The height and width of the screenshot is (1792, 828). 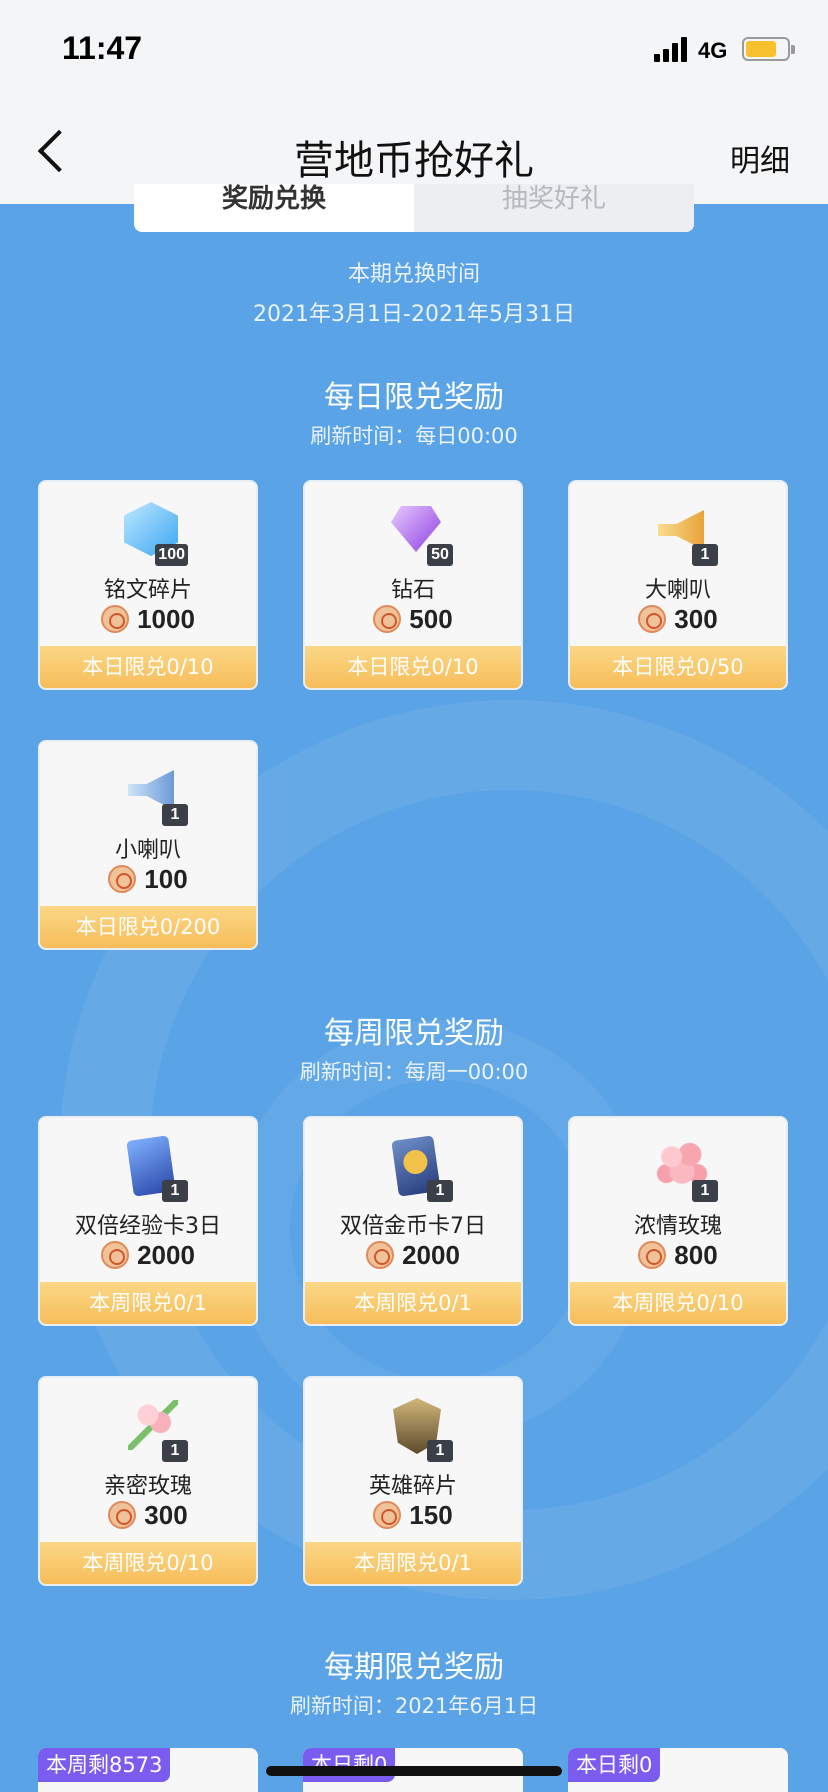 I want to click on big-horn-icon: 1, so click(x=684, y=533).